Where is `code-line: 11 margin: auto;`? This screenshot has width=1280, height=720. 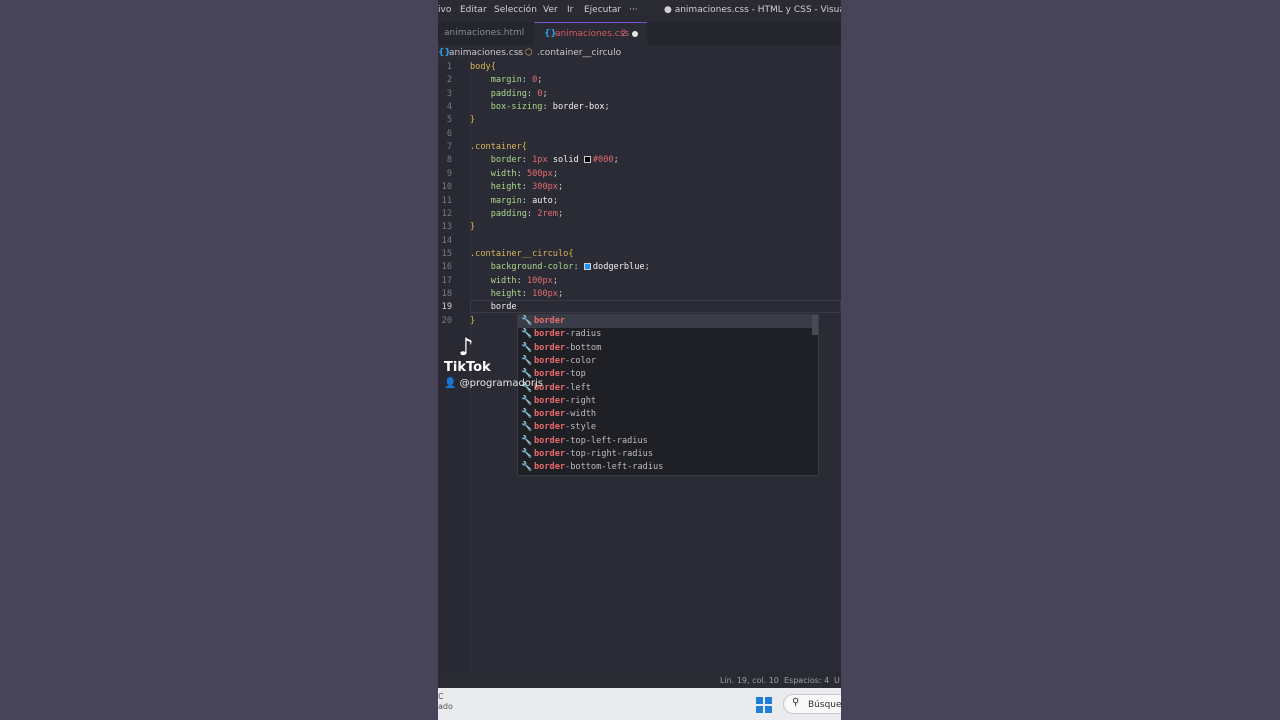 code-line: 11 margin: auto; is located at coordinates (639, 201).